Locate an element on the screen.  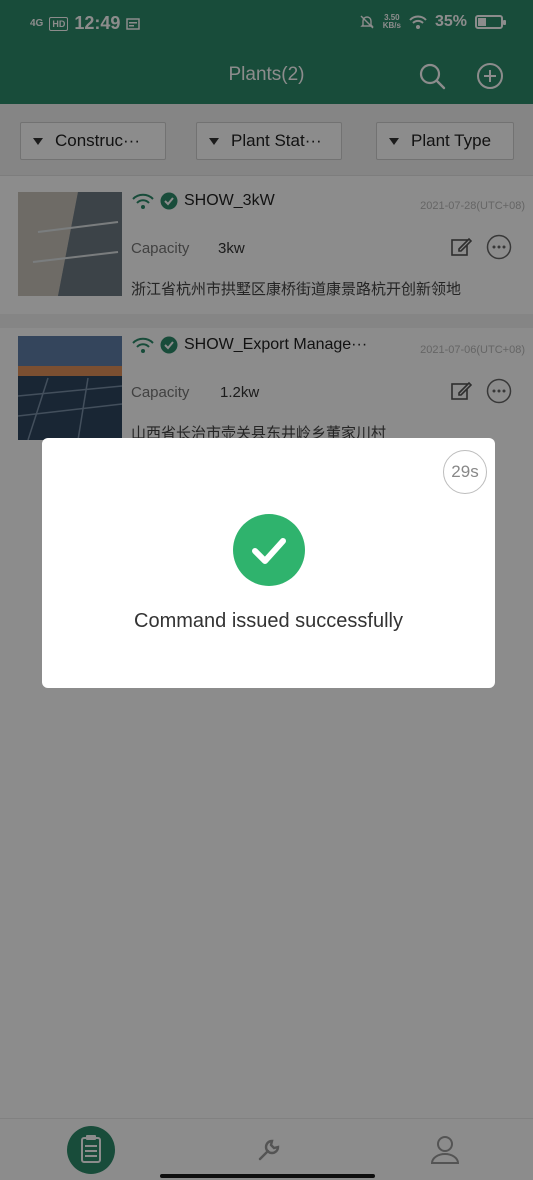
success-check-icon is located at coordinates (269, 550).